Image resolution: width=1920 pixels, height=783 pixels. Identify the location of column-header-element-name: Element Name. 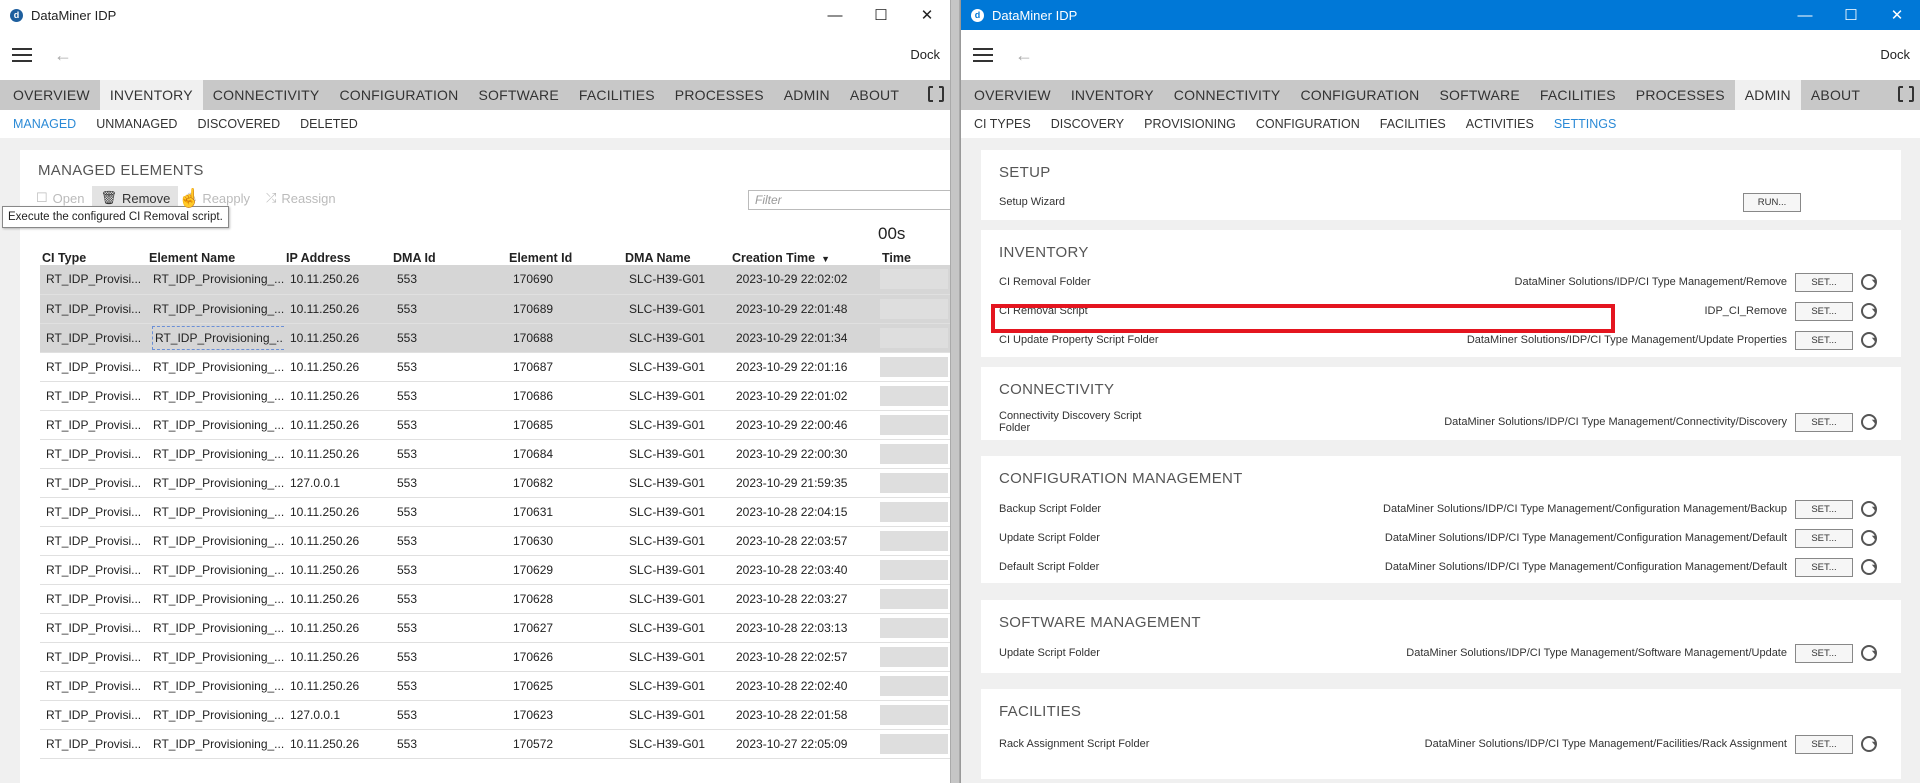
(215, 257).